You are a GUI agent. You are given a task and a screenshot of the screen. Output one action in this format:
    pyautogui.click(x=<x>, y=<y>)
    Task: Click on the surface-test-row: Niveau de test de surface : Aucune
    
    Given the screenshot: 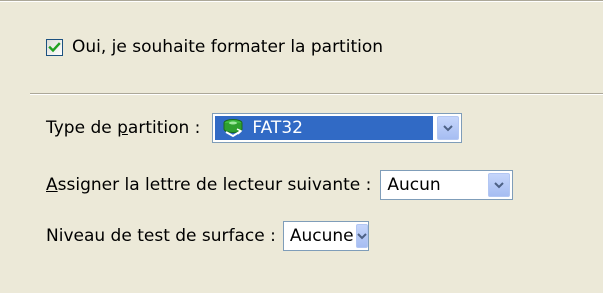 What is the action you would take?
    pyautogui.click(x=207, y=236)
    